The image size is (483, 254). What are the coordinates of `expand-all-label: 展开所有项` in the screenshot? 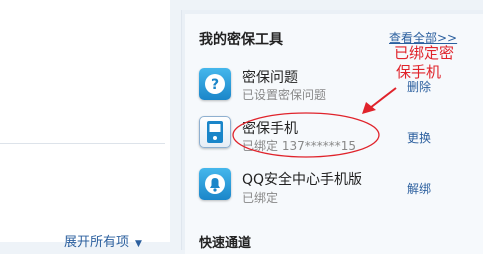 It's located at (97, 242).